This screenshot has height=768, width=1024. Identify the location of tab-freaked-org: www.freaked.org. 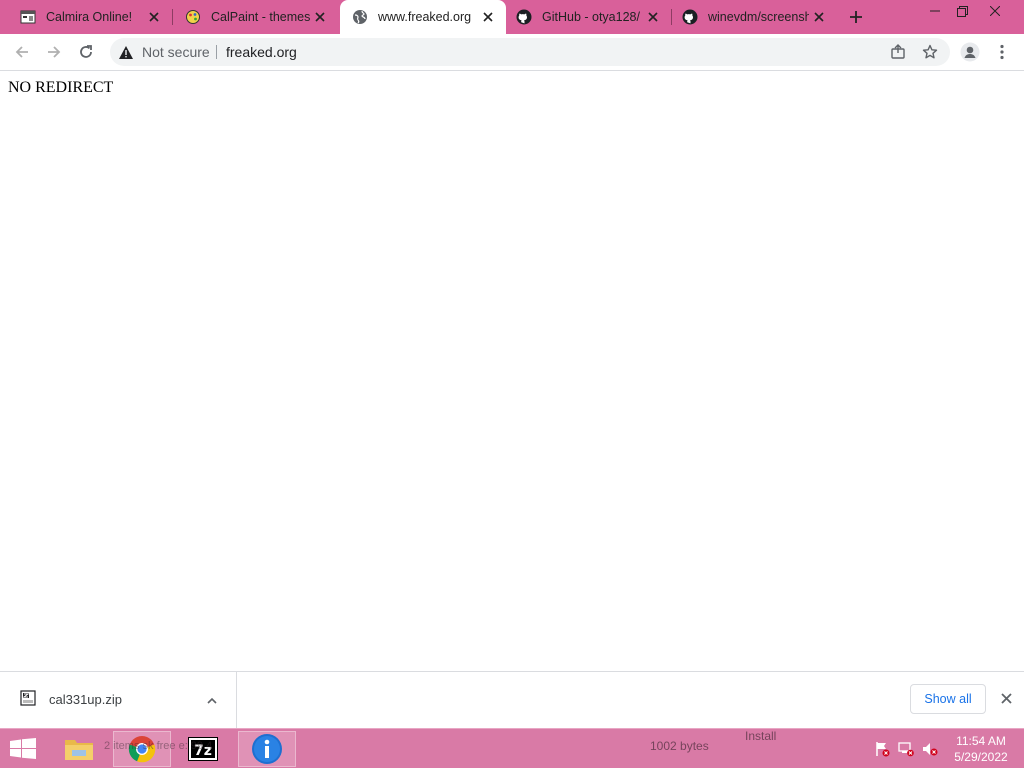
(423, 17).